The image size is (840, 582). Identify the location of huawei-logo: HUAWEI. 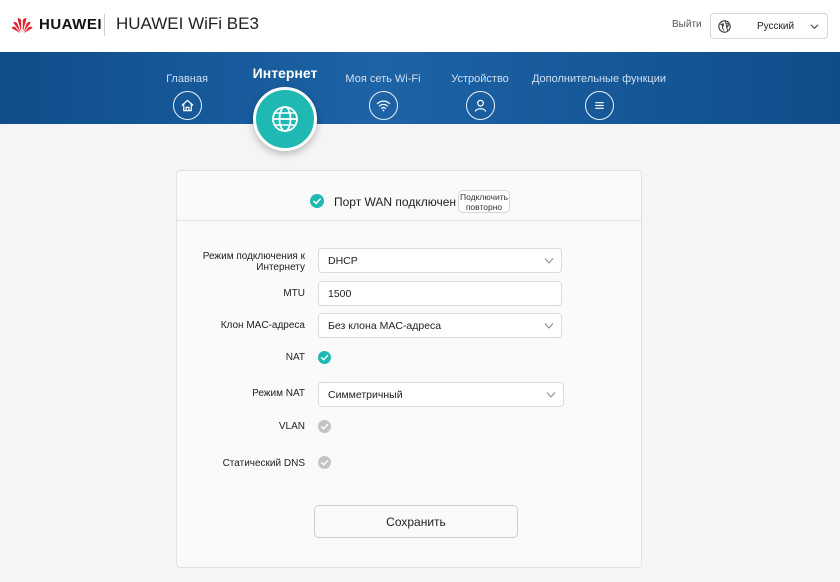
(56, 24).